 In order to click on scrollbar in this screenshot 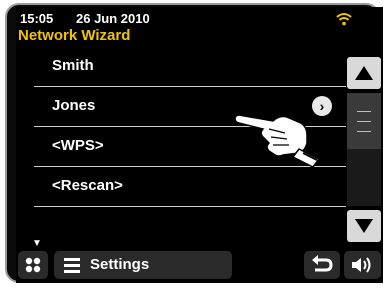, I will do `click(365, 150)`.